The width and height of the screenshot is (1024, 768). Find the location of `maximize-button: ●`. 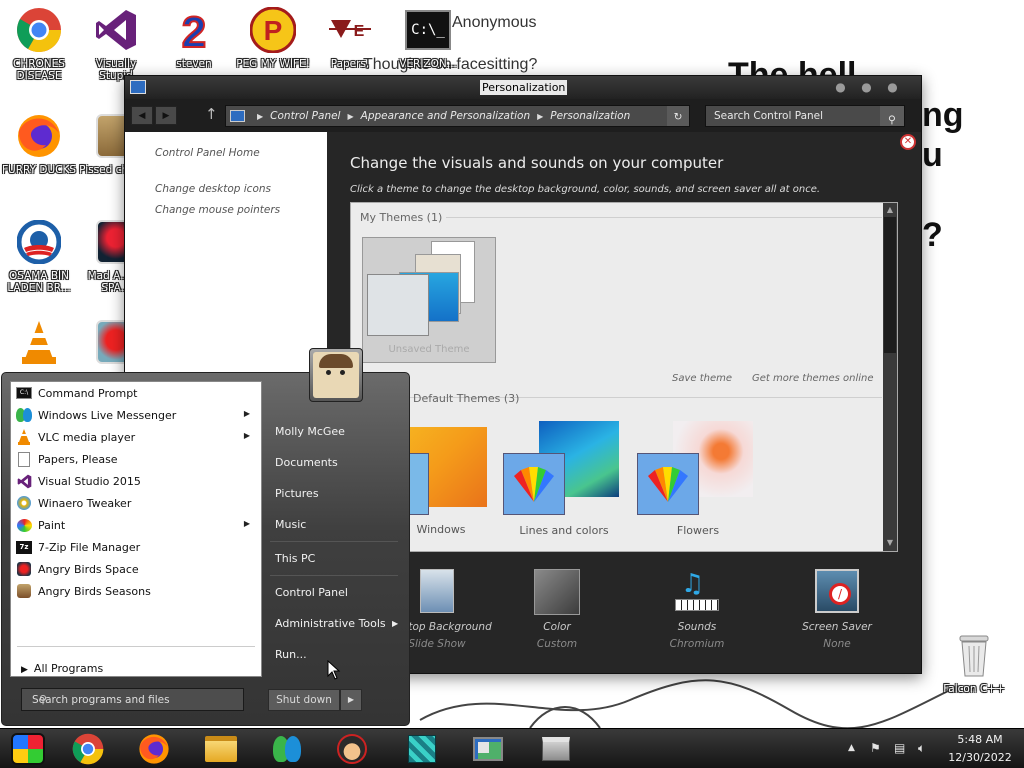

maximize-button: ● is located at coordinates (866, 87).